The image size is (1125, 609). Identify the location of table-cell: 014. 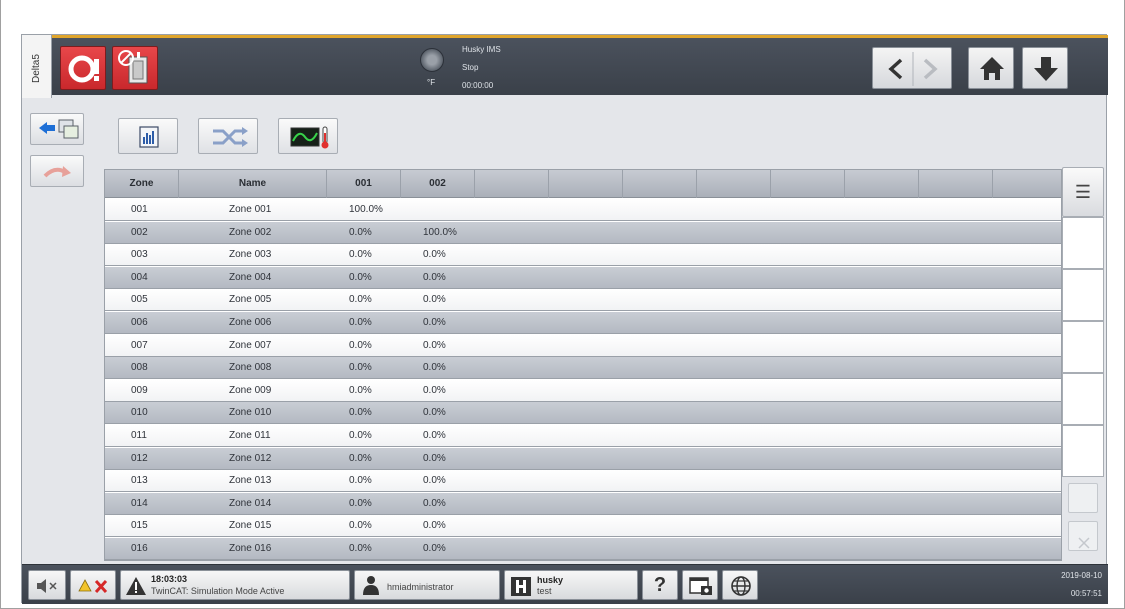
(139, 503).